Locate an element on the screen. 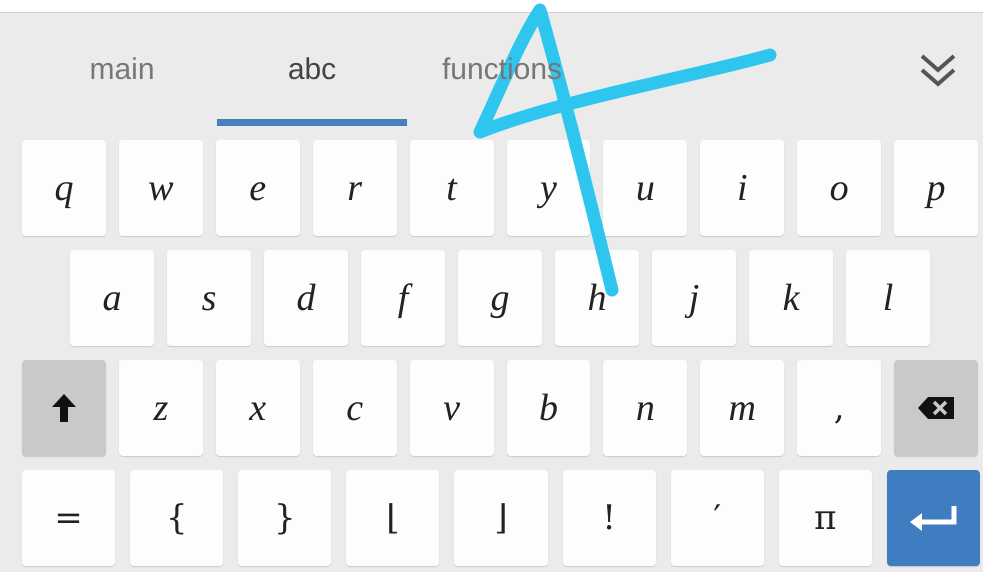  letter-key: l is located at coordinates (888, 298).